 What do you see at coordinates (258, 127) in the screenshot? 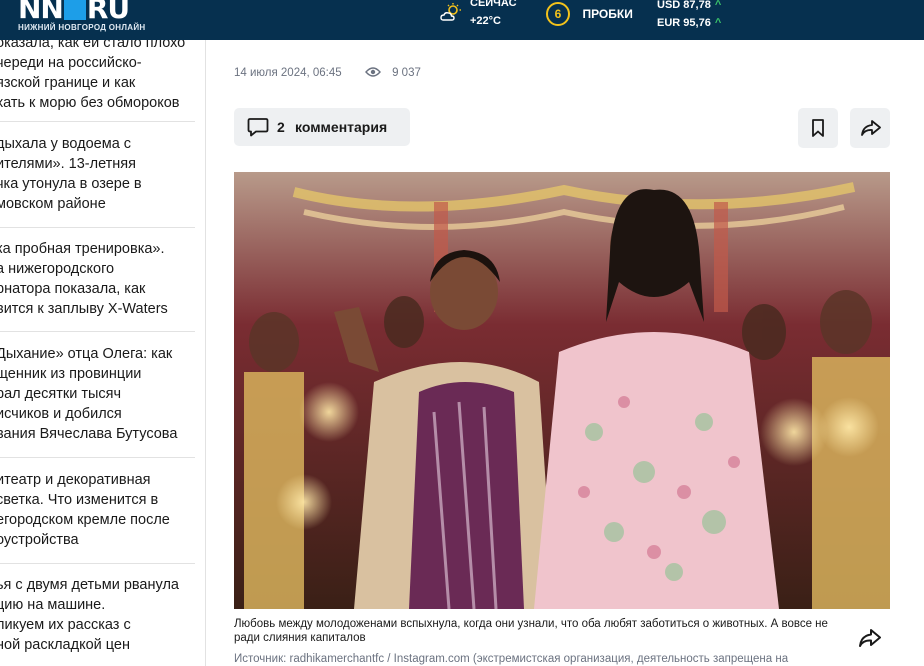
I see `comment-icon` at bounding box center [258, 127].